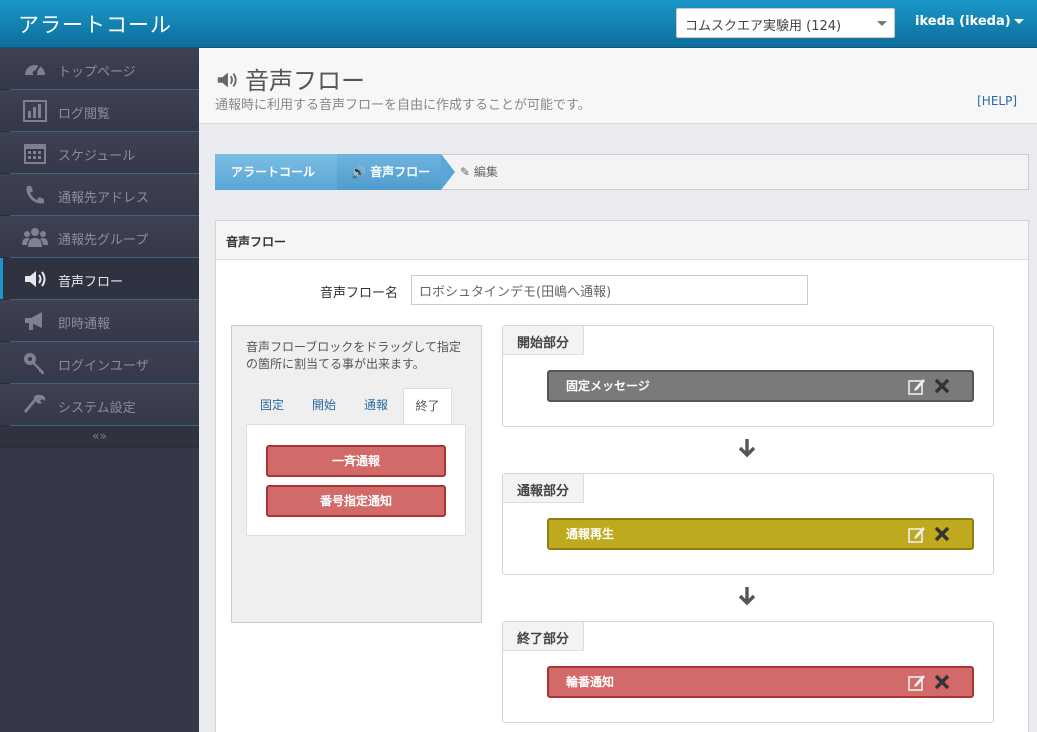 The height and width of the screenshot is (732, 1037). Describe the element at coordinates (35, 154) in the screenshot. I see `calendar-icon` at that location.